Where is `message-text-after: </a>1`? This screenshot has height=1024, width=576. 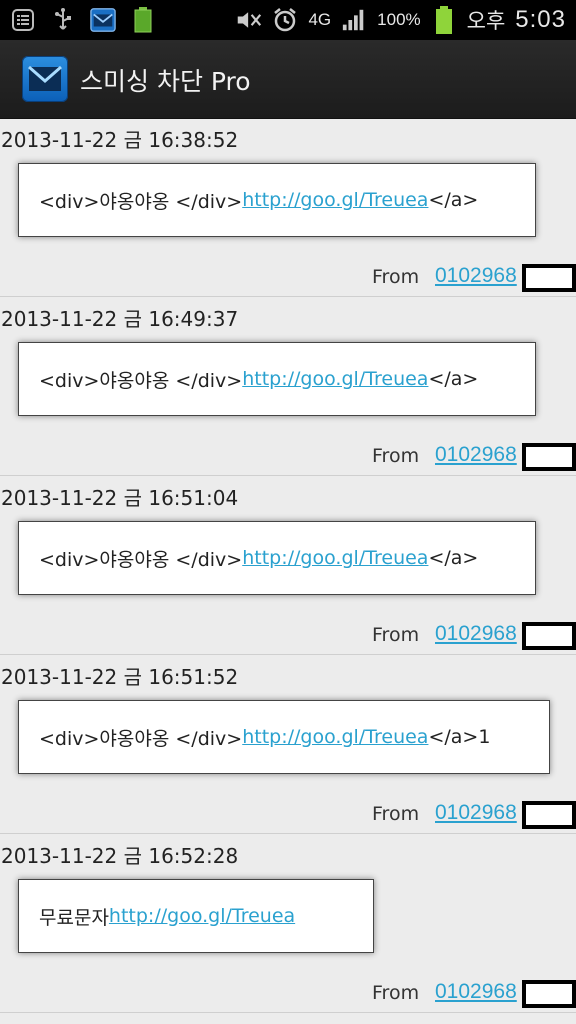
message-text-after: </a>1 is located at coordinates (459, 737).